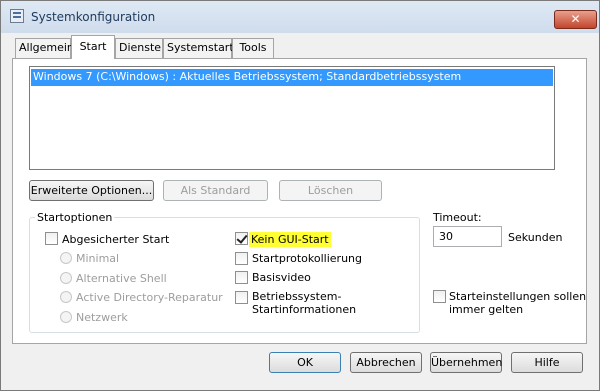 The height and width of the screenshot is (391, 600). What do you see at coordinates (241, 238) in the screenshot?
I see `no-gui-boot-checkbox` at bounding box center [241, 238].